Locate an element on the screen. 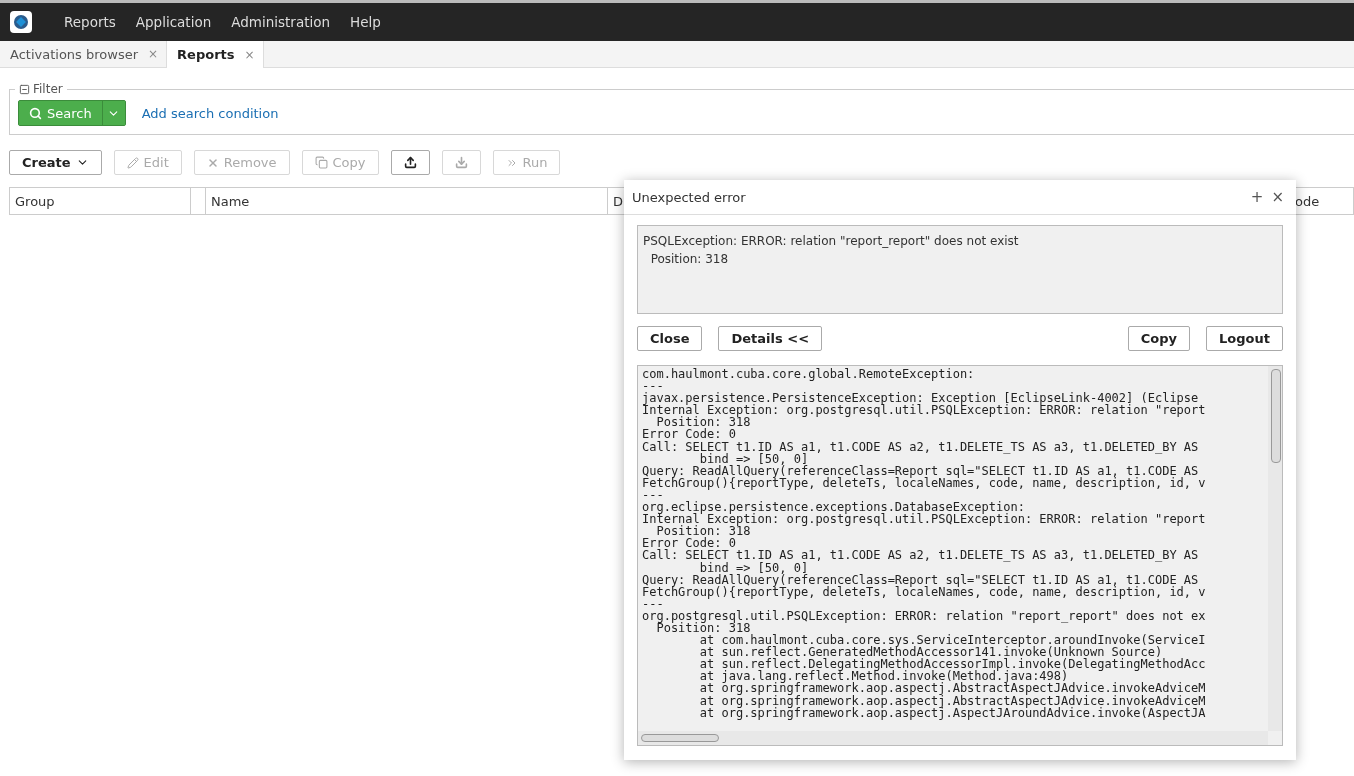 This screenshot has height=776, width=1354. search-icon is located at coordinates (35, 113).